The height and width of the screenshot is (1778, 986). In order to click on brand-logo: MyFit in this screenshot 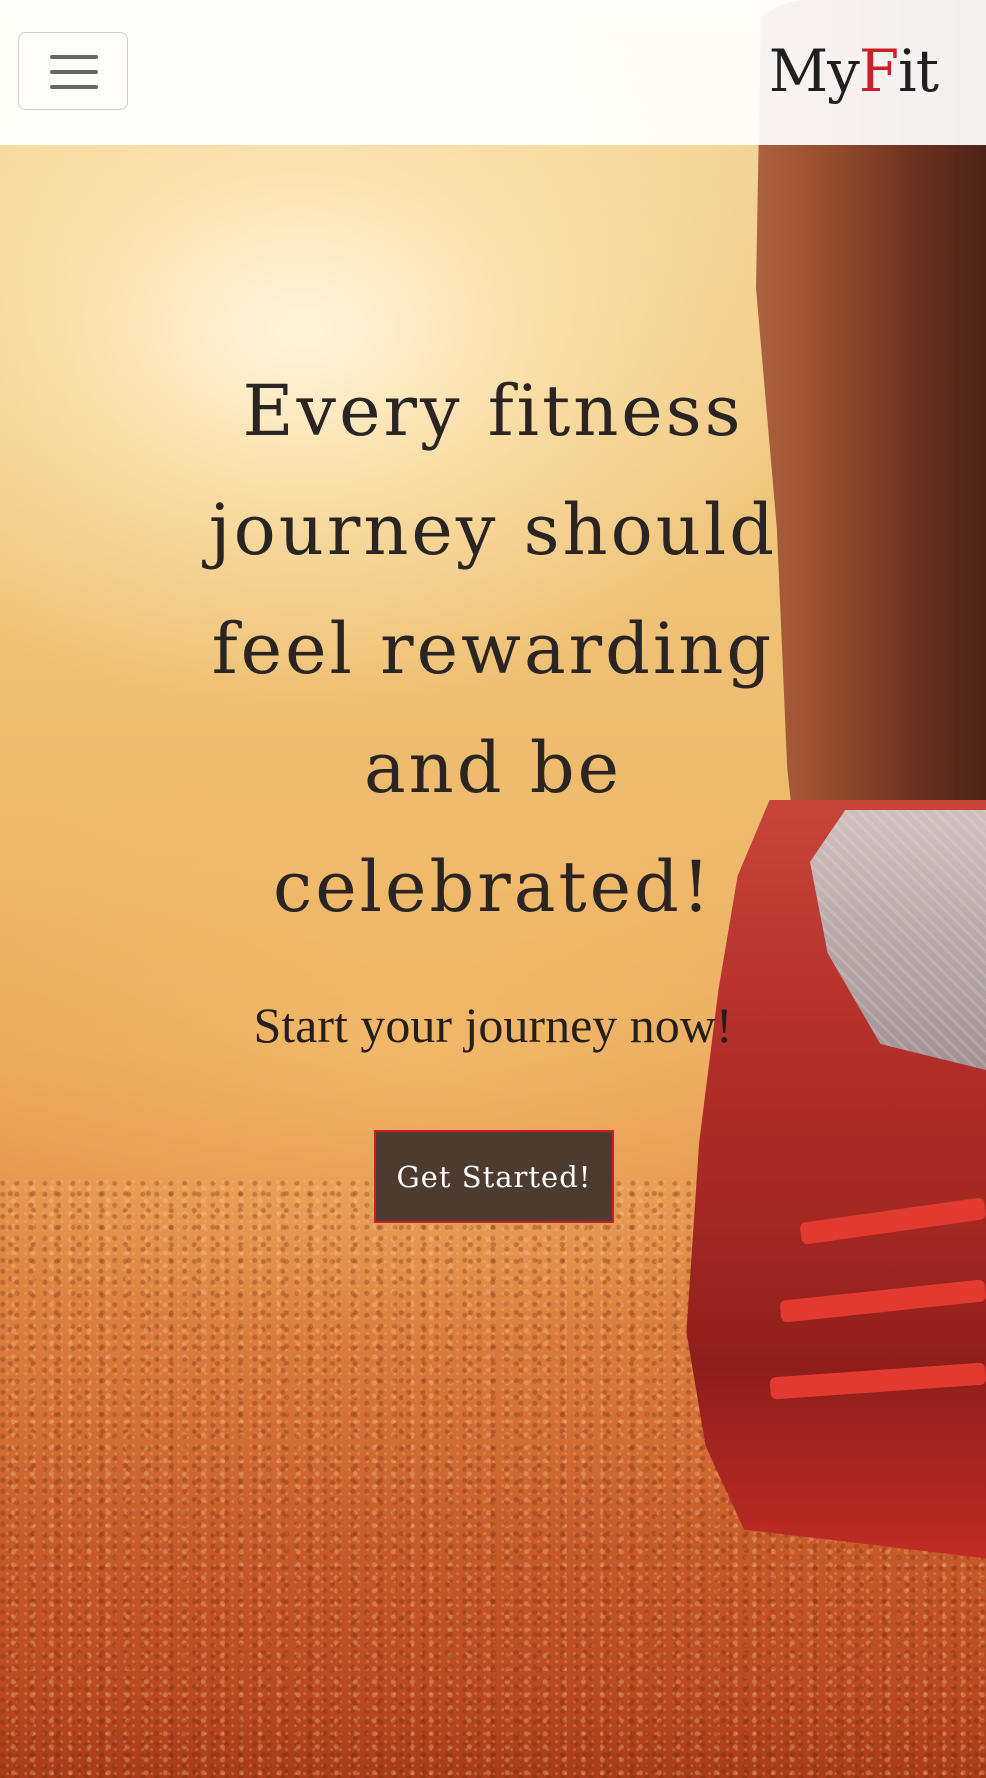, I will do `click(853, 71)`.